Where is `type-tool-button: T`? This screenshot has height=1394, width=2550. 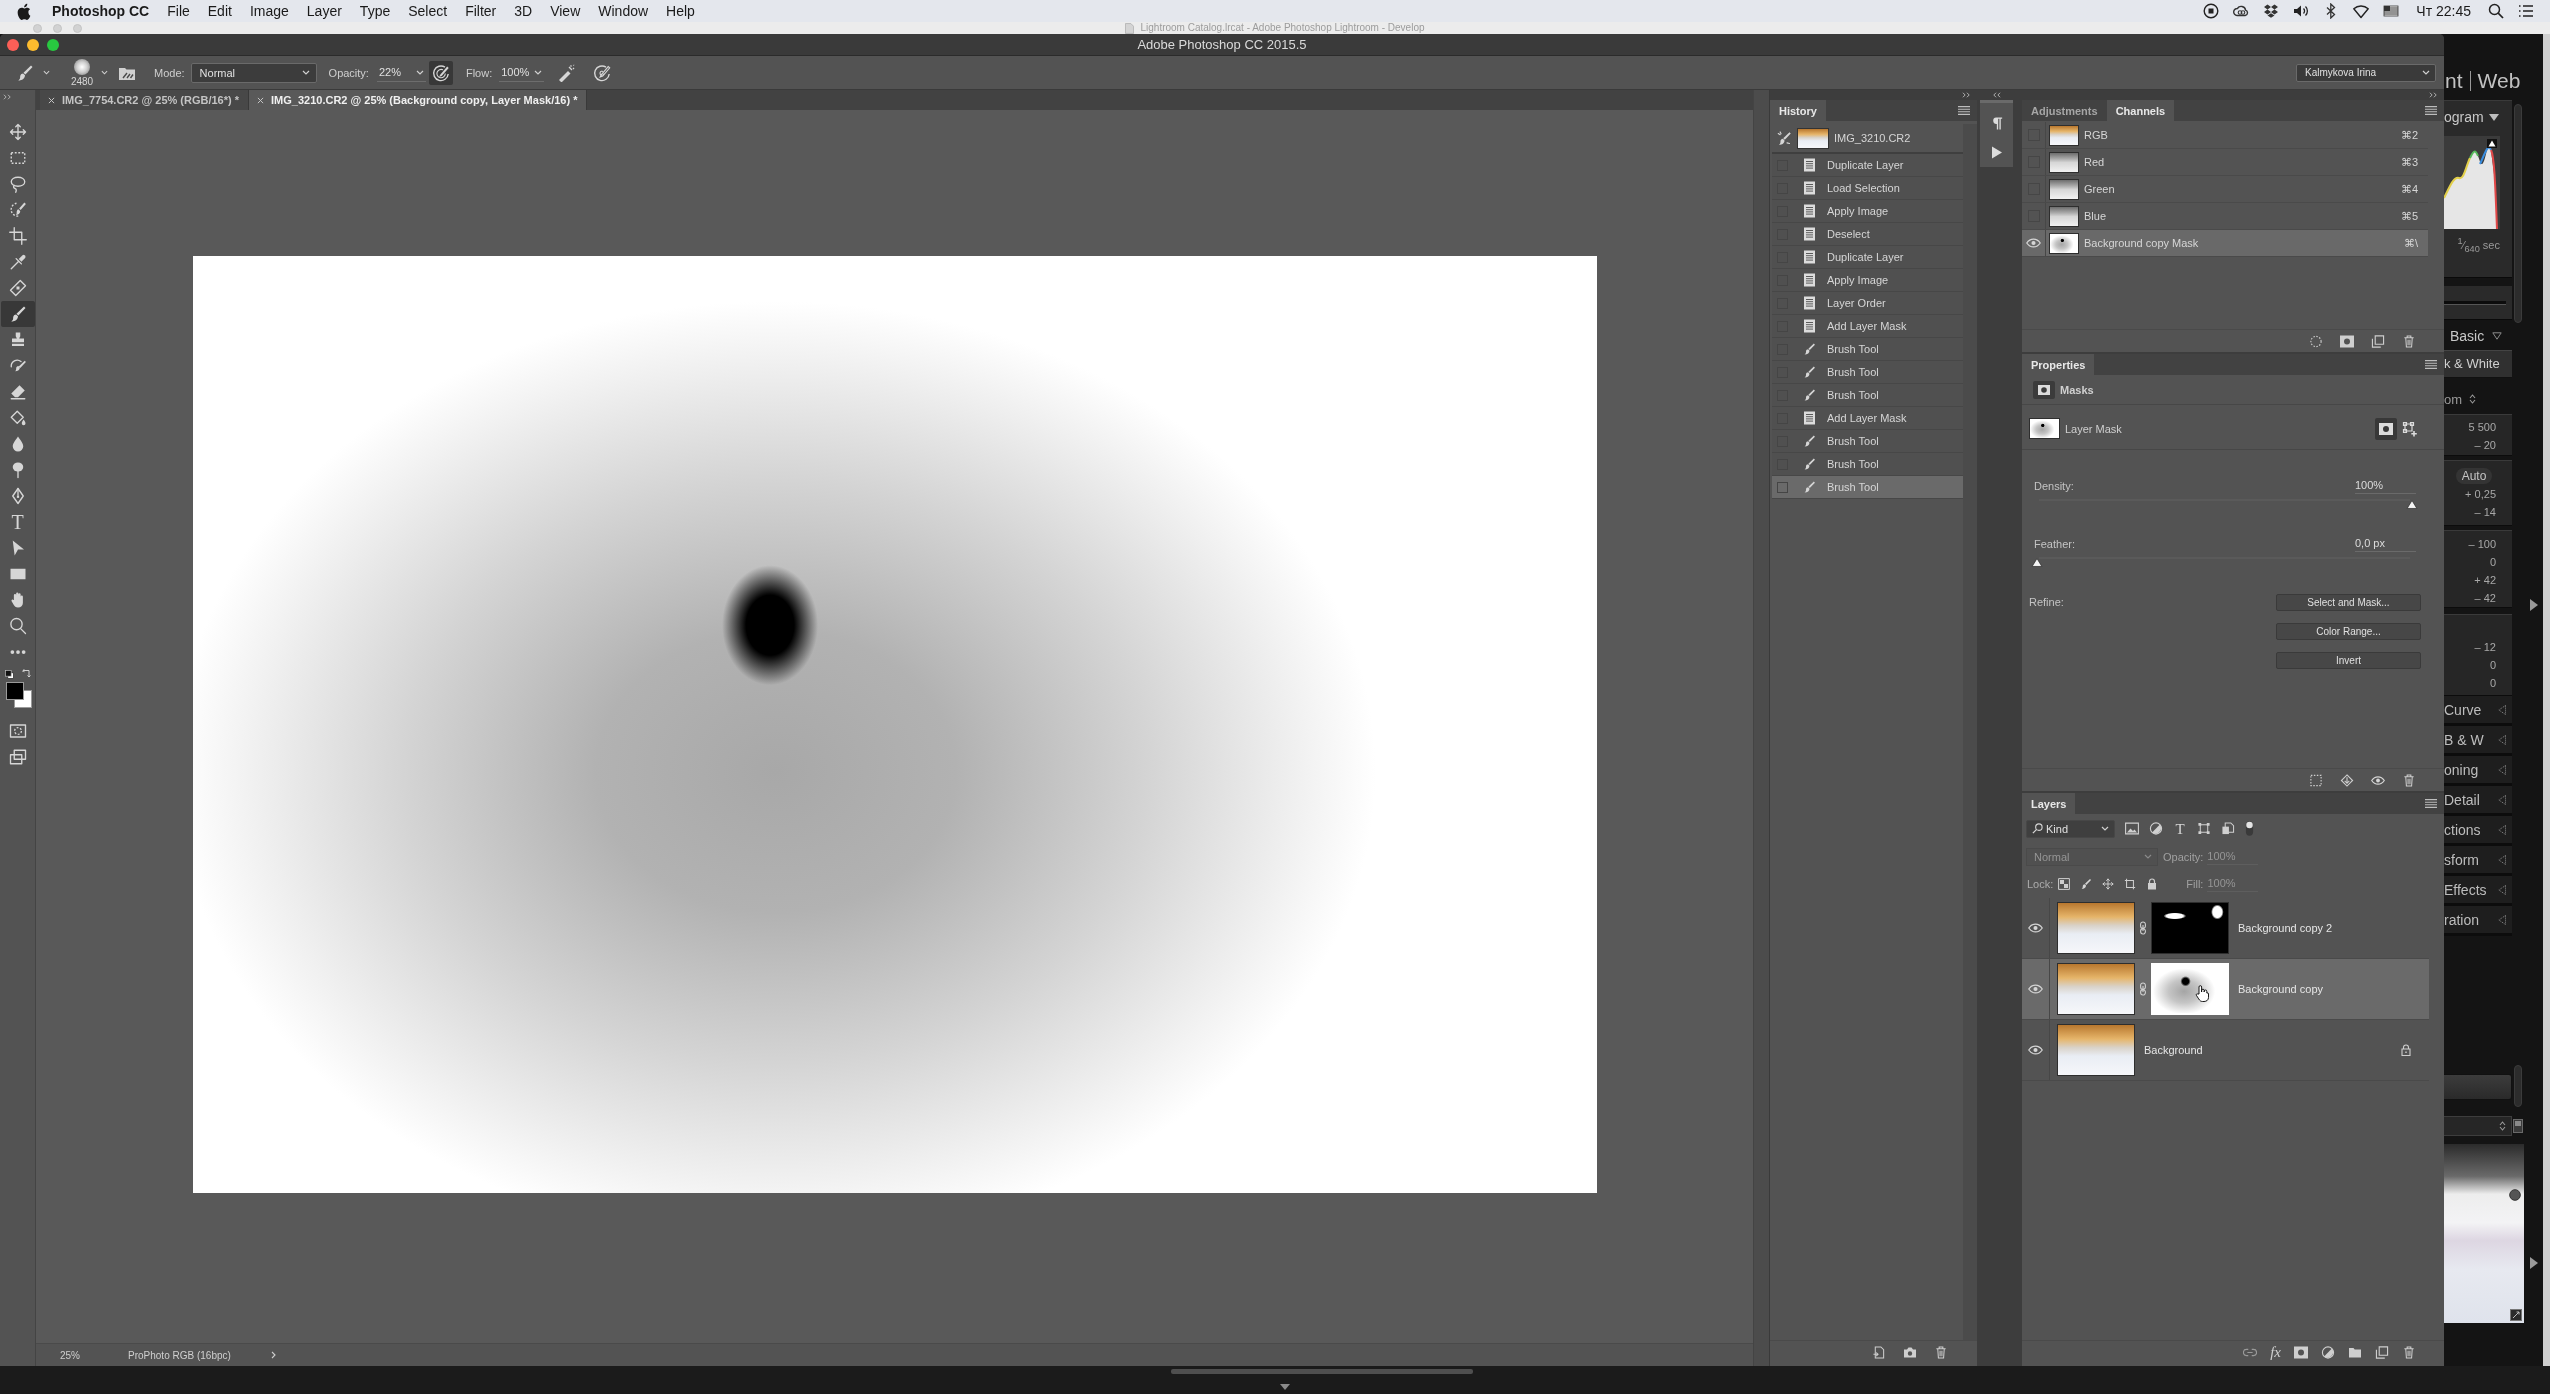
type-tool-button: T is located at coordinates (17, 522).